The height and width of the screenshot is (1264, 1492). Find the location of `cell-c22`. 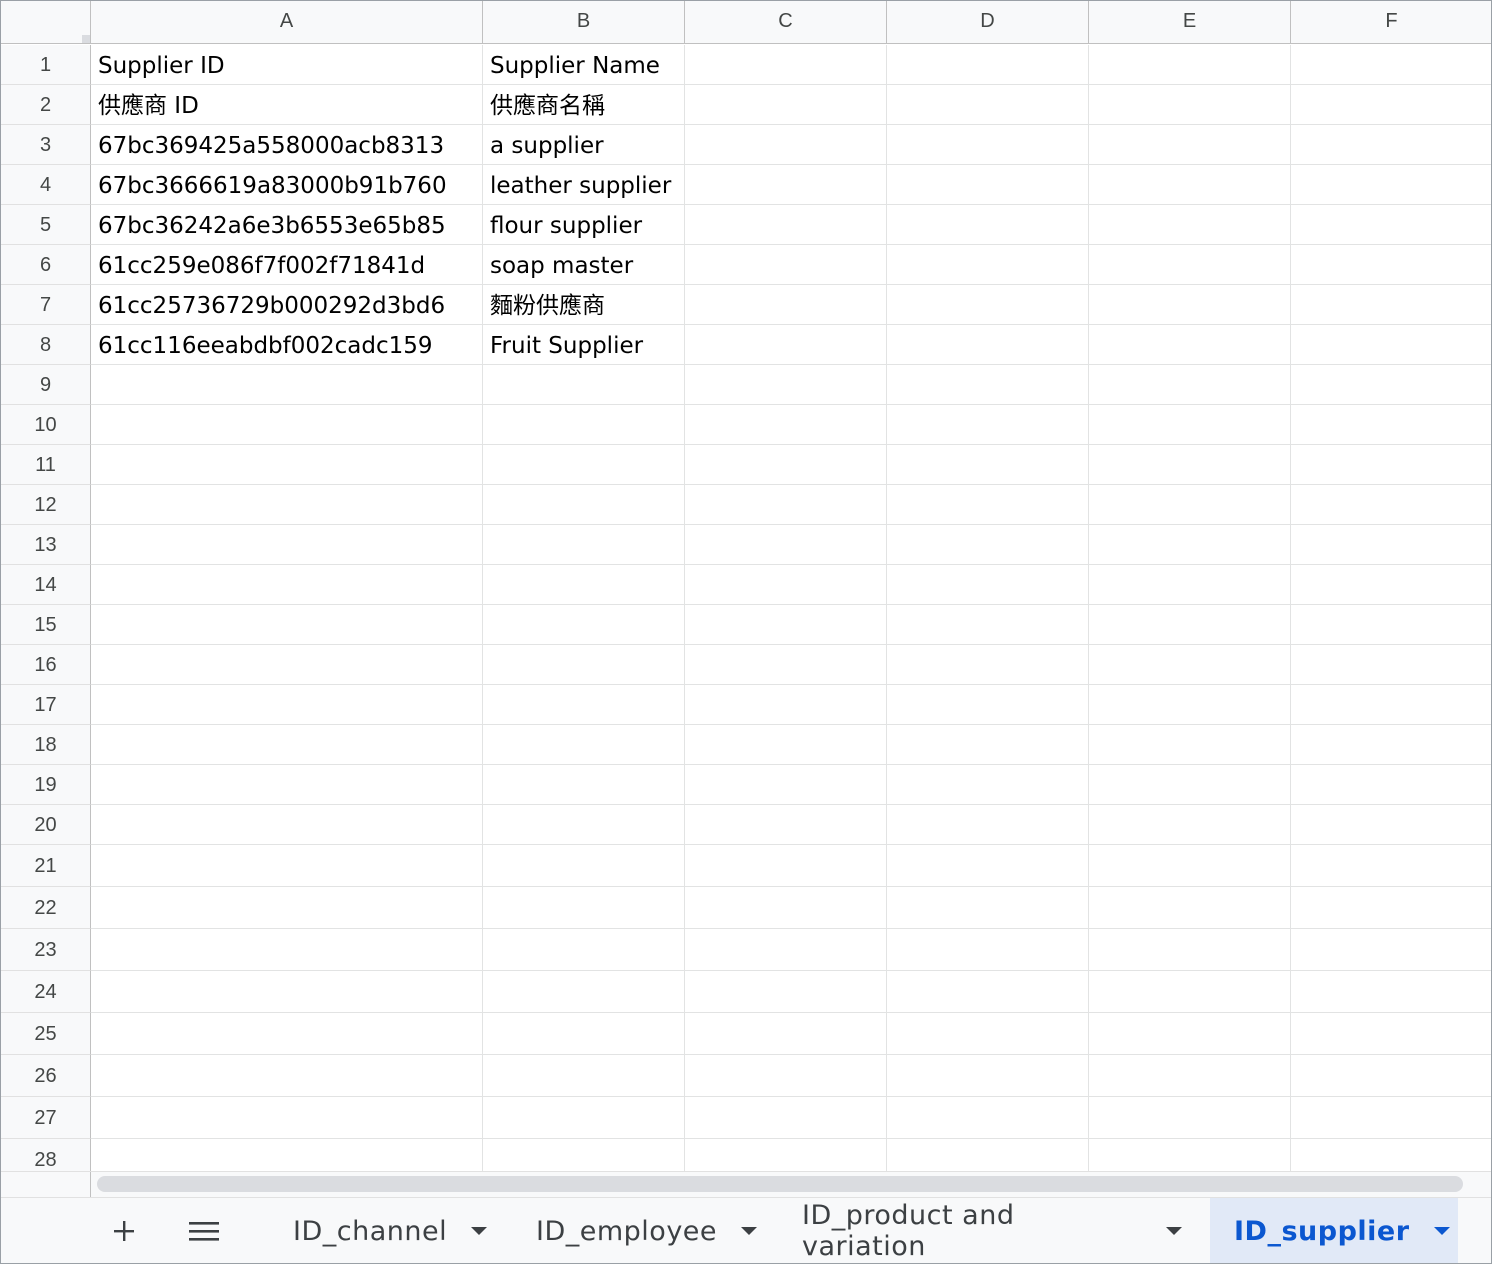

cell-c22 is located at coordinates (786, 908).